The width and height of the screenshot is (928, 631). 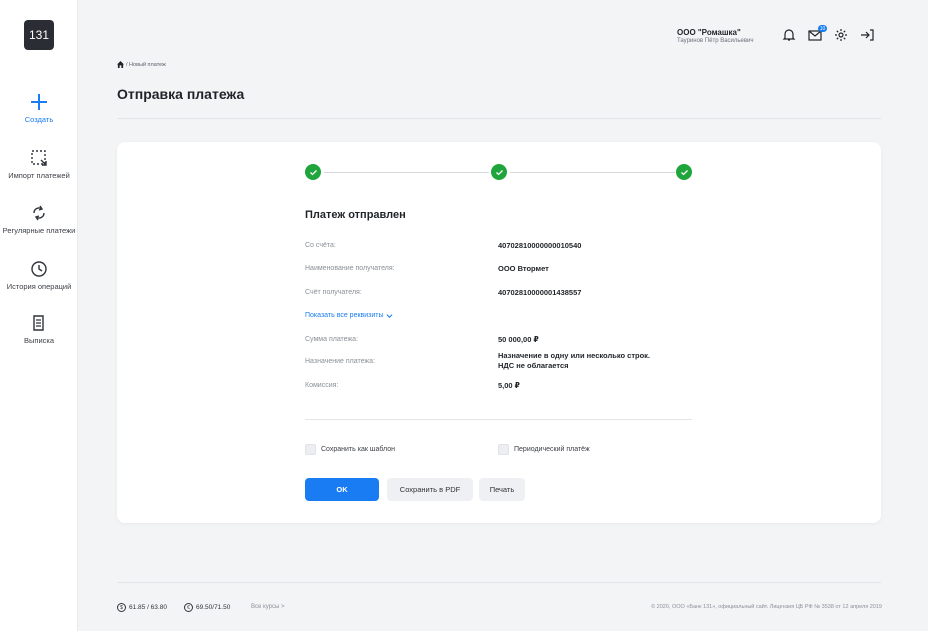 What do you see at coordinates (867, 35) in the screenshot?
I see `logout-icon` at bounding box center [867, 35].